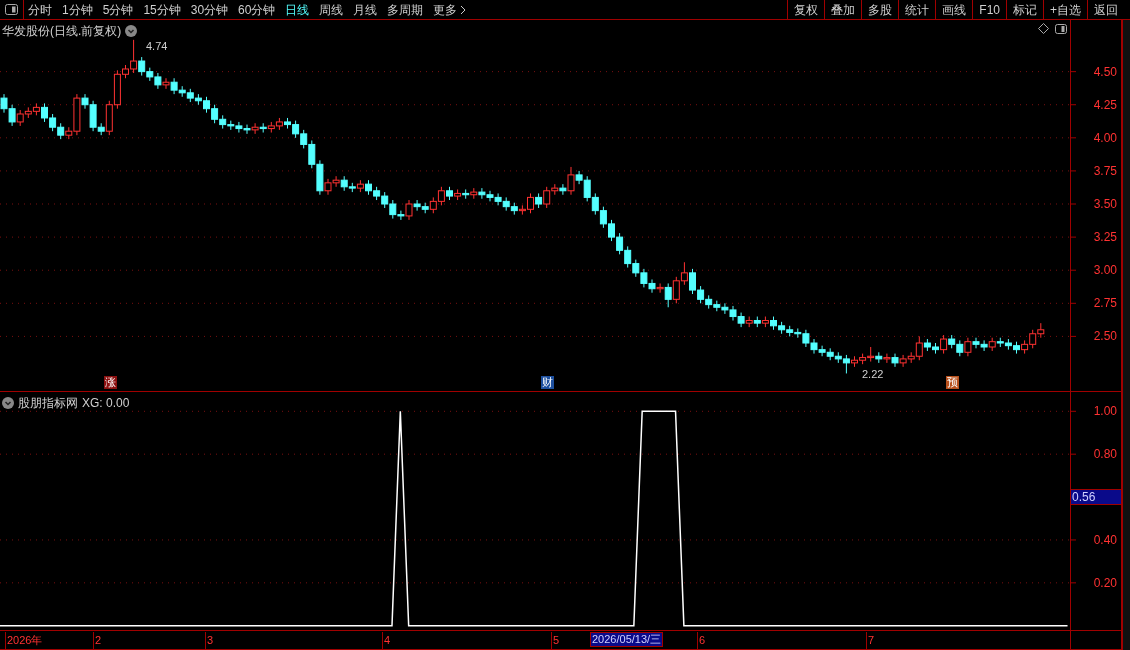 This screenshot has height=650, width=1130. I want to click on toolbar-button: 复权, so click(806, 9).